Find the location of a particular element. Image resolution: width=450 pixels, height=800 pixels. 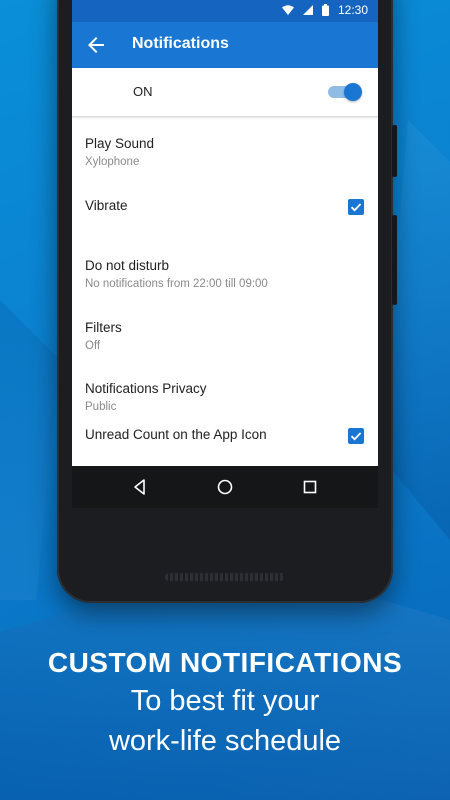

nav-back-button is located at coordinates (140, 487).